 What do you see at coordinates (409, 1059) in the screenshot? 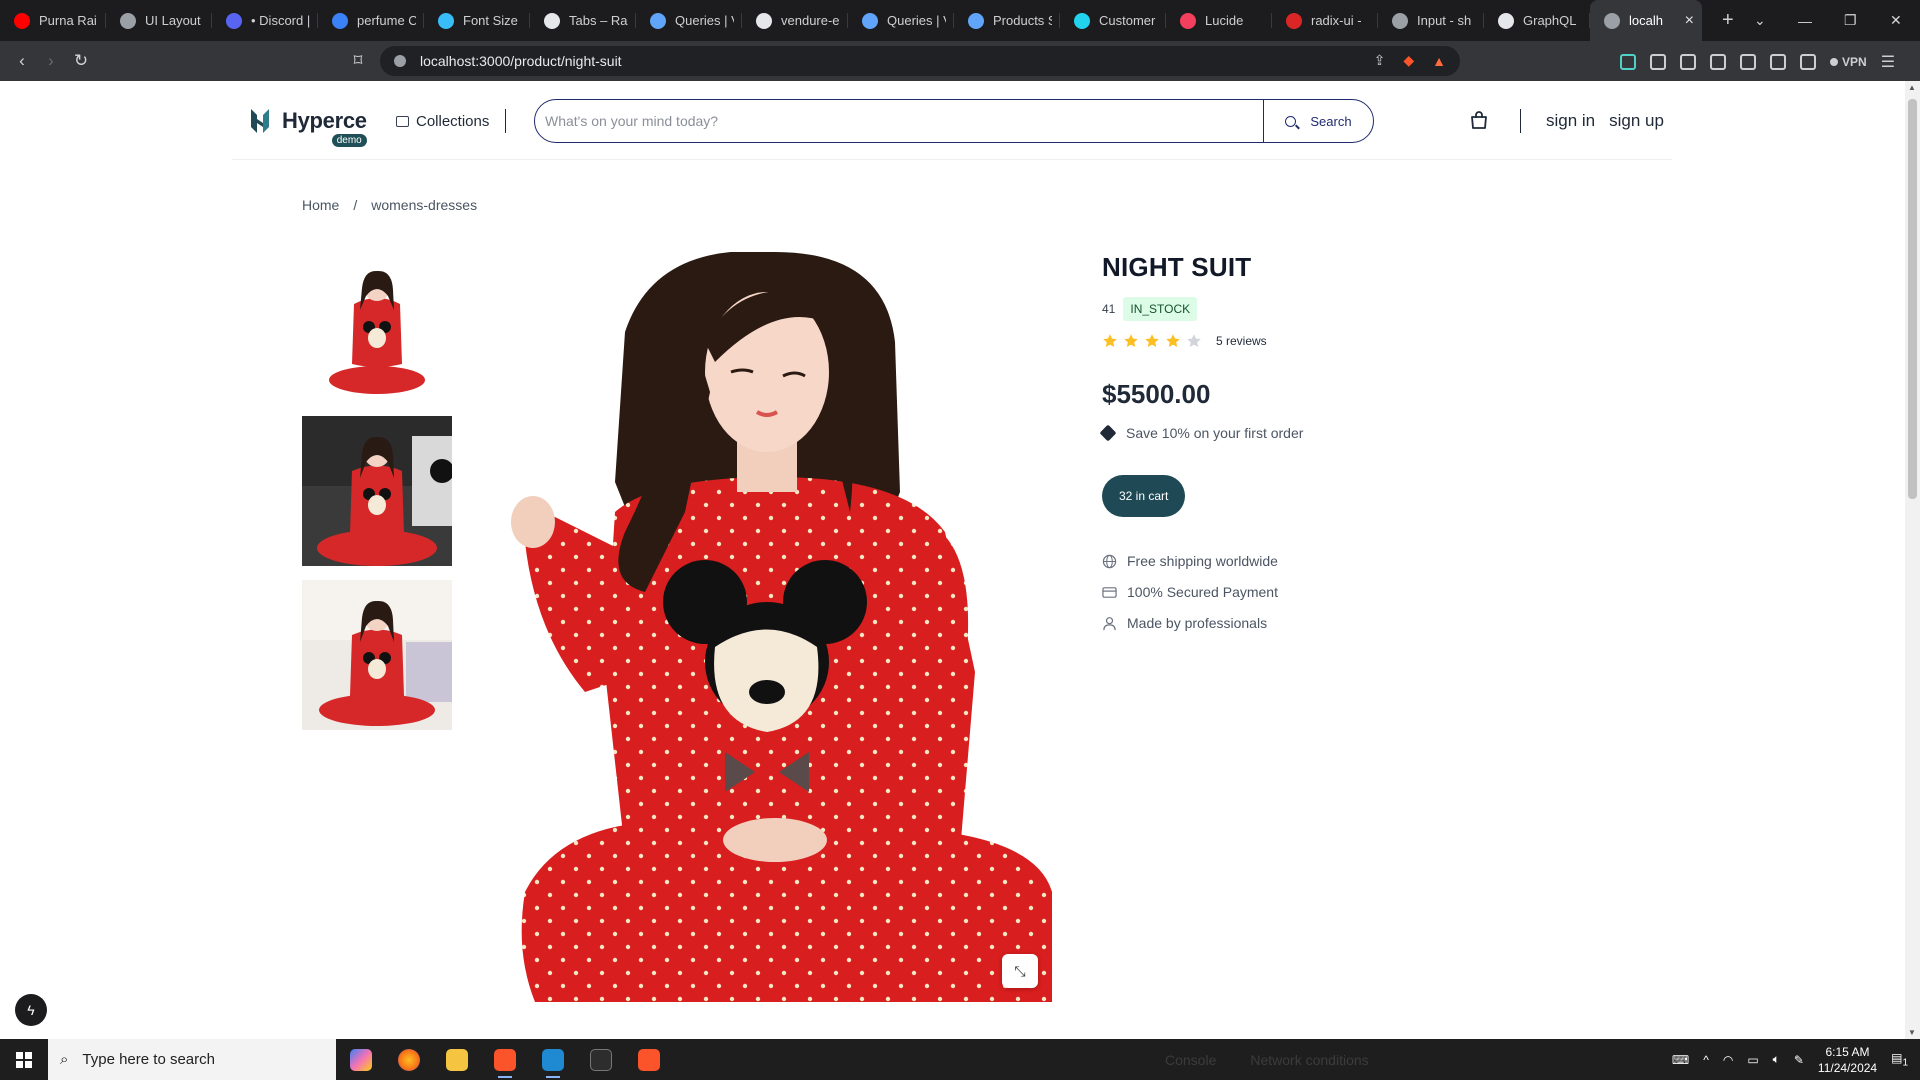
I see `firefox-app` at bounding box center [409, 1059].